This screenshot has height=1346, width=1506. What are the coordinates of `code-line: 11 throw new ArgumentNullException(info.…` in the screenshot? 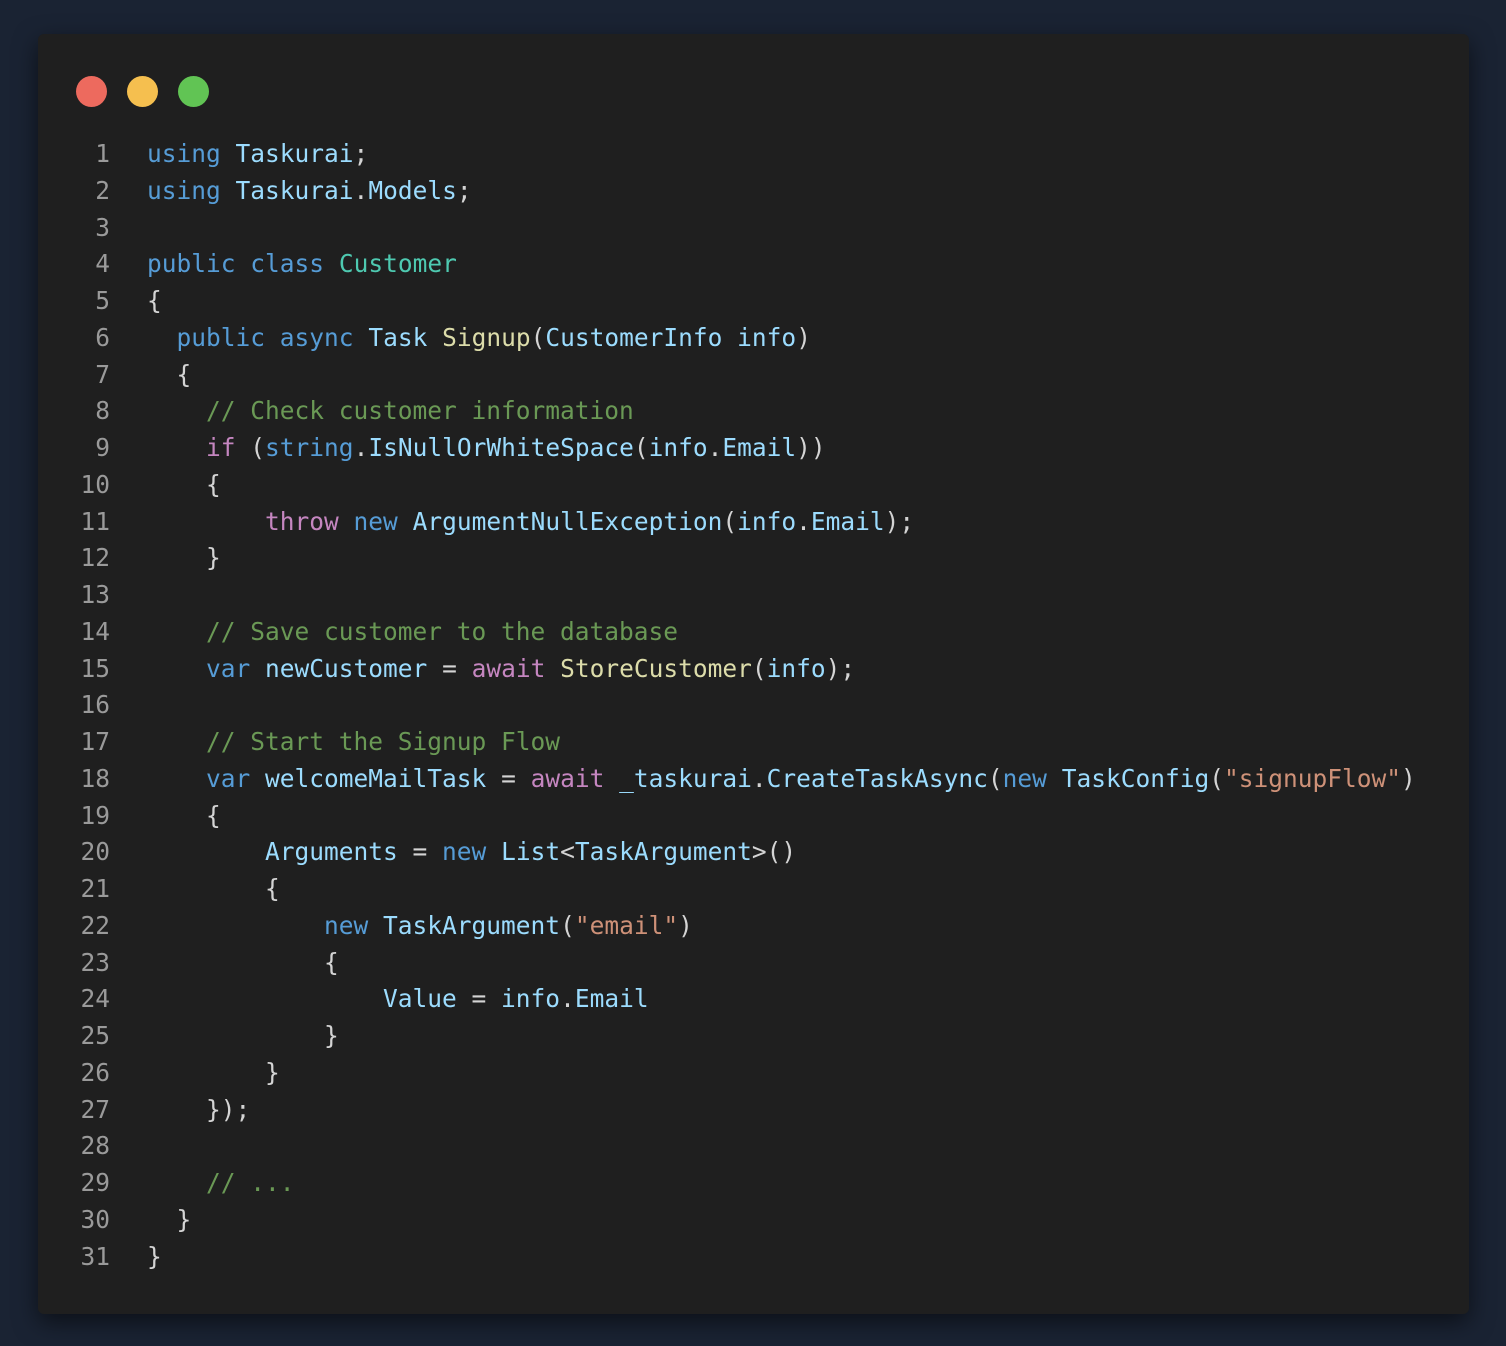 It's located at (753, 522).